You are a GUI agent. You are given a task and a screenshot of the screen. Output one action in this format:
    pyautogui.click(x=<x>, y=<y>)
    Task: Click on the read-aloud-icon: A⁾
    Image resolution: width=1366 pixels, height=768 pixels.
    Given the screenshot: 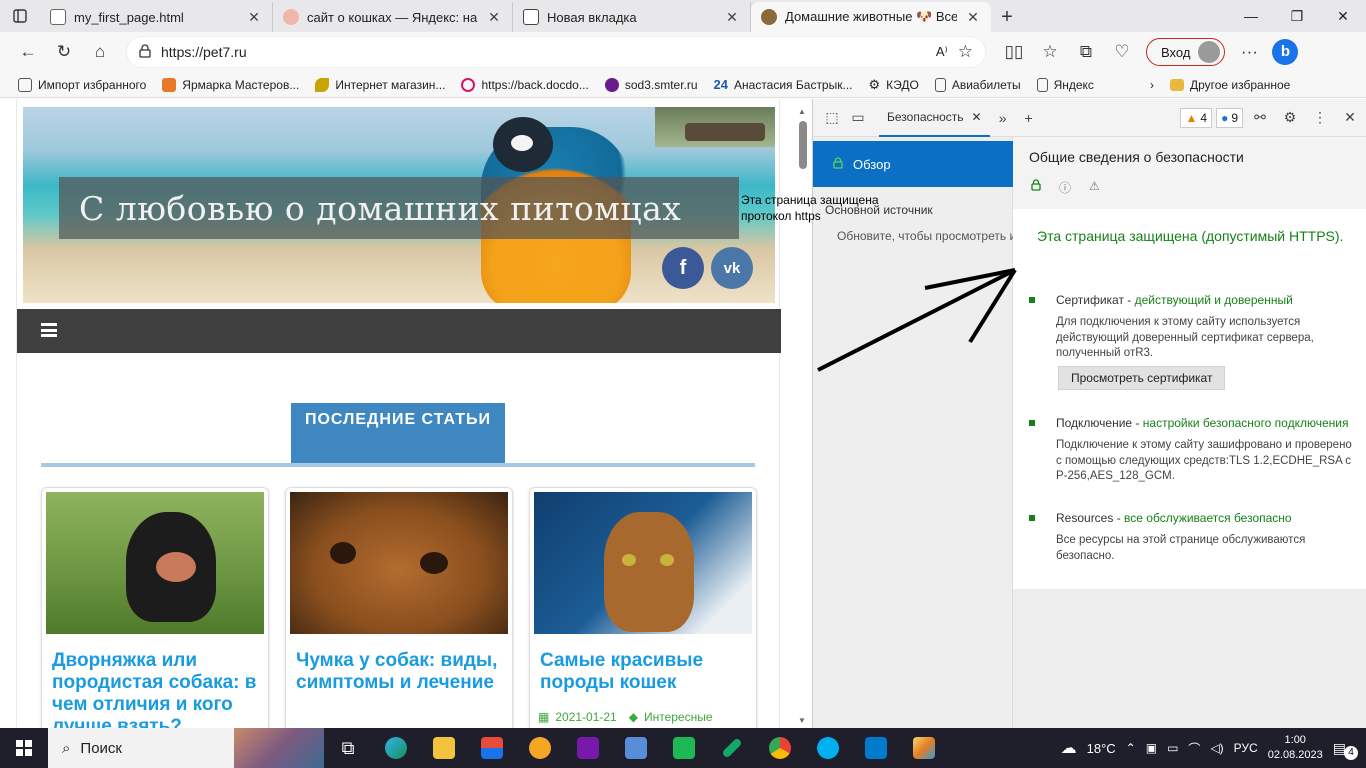 What is the action you would take?
    pyautogui.click(x=942, y=52)
    